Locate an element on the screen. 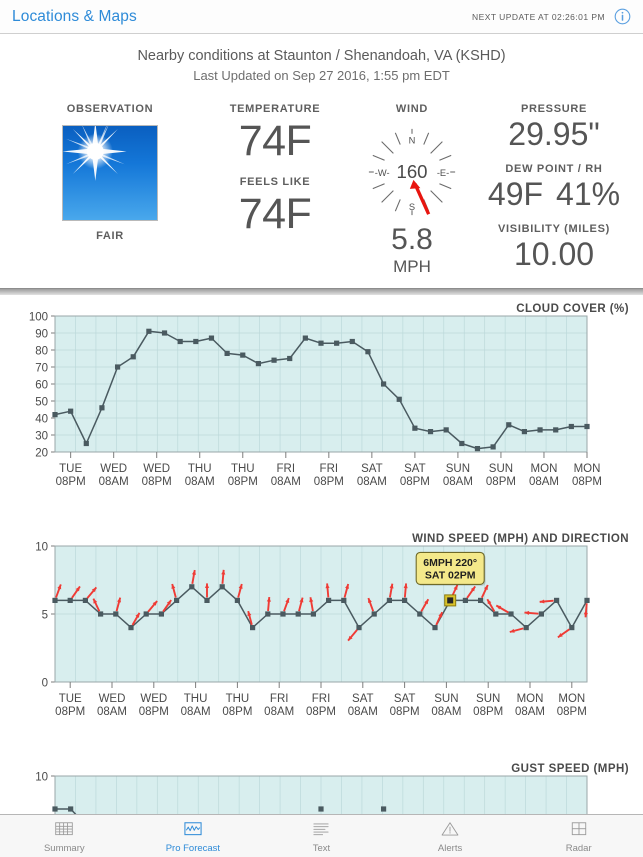 Image resolution: width=643 pixels, height=857 pixels. x-axis-tick-label-day: FRI is located at coordinates (286, 469).